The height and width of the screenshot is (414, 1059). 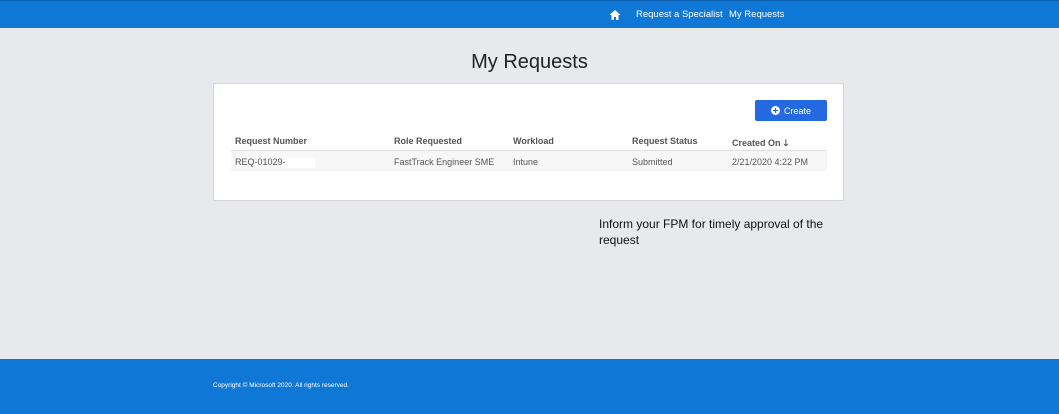 I want to click on create-button: Create, so click(x=791, y=110).